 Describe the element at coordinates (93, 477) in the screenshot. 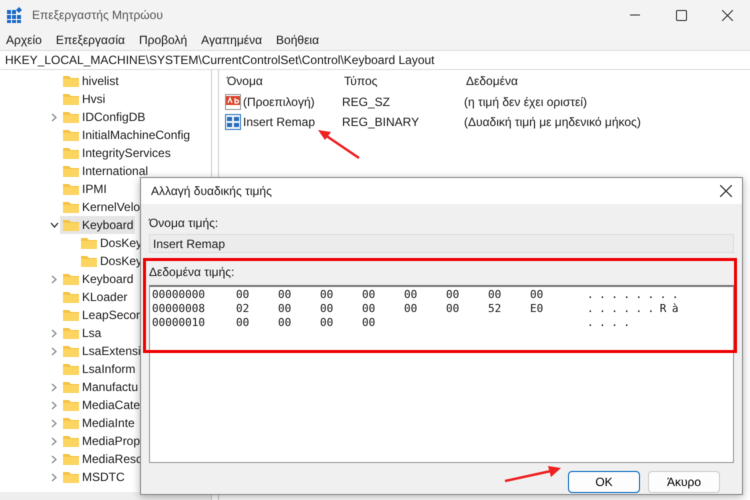

I see `tree-item: MSDTC` at that location.